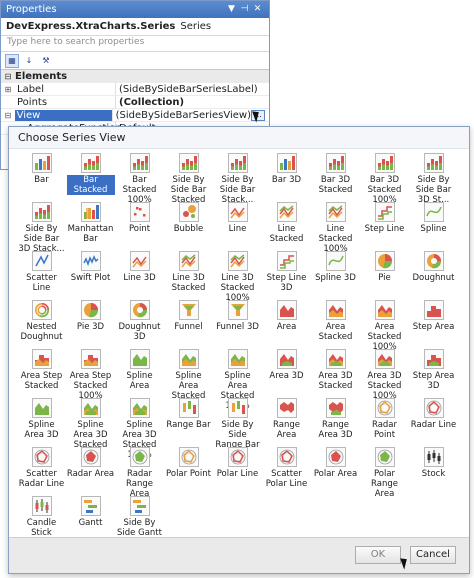  Describe the element at coordinates (41, 275) in the screenshot. I see `series-view-item: Scatter Line` at that location.